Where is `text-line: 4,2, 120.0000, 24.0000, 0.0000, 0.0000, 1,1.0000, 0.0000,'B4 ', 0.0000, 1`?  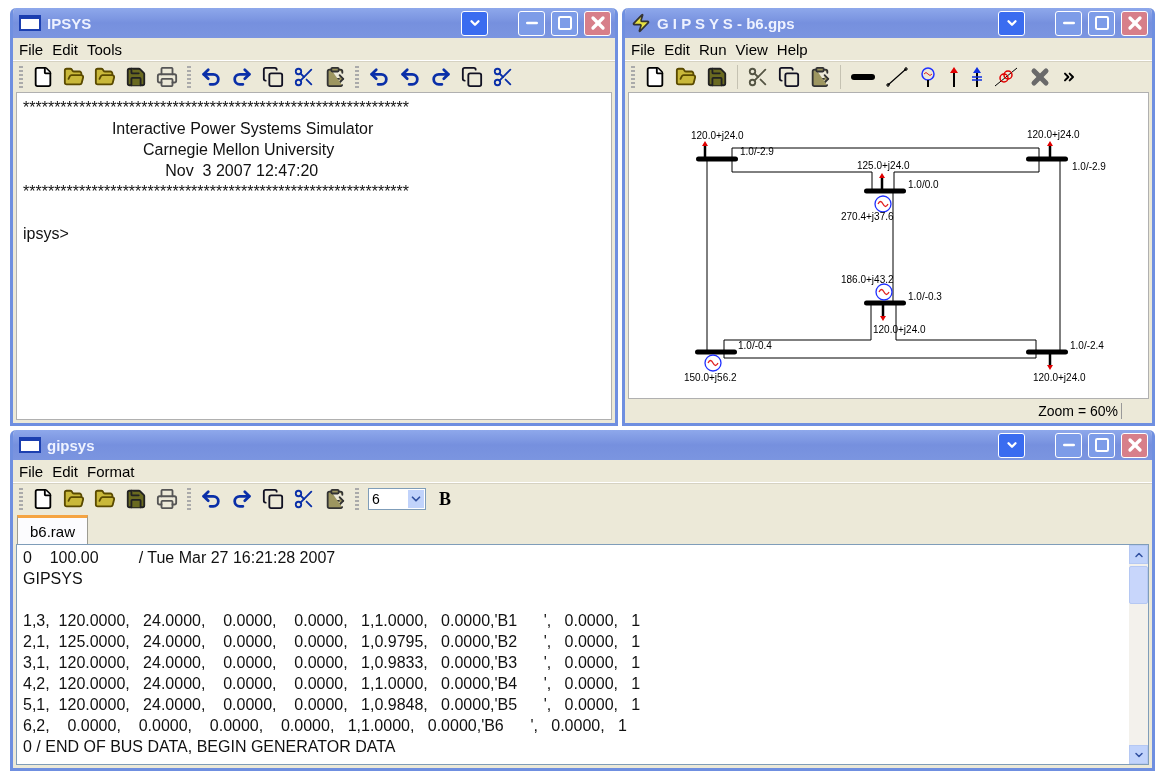
text-line: 4,2, 120.0000, 24.0000, 0.0000, 0.0000, 1,1.0000, 0.0000,'B4 ', 0.0000, 1 is located at coordinates (332, 684).